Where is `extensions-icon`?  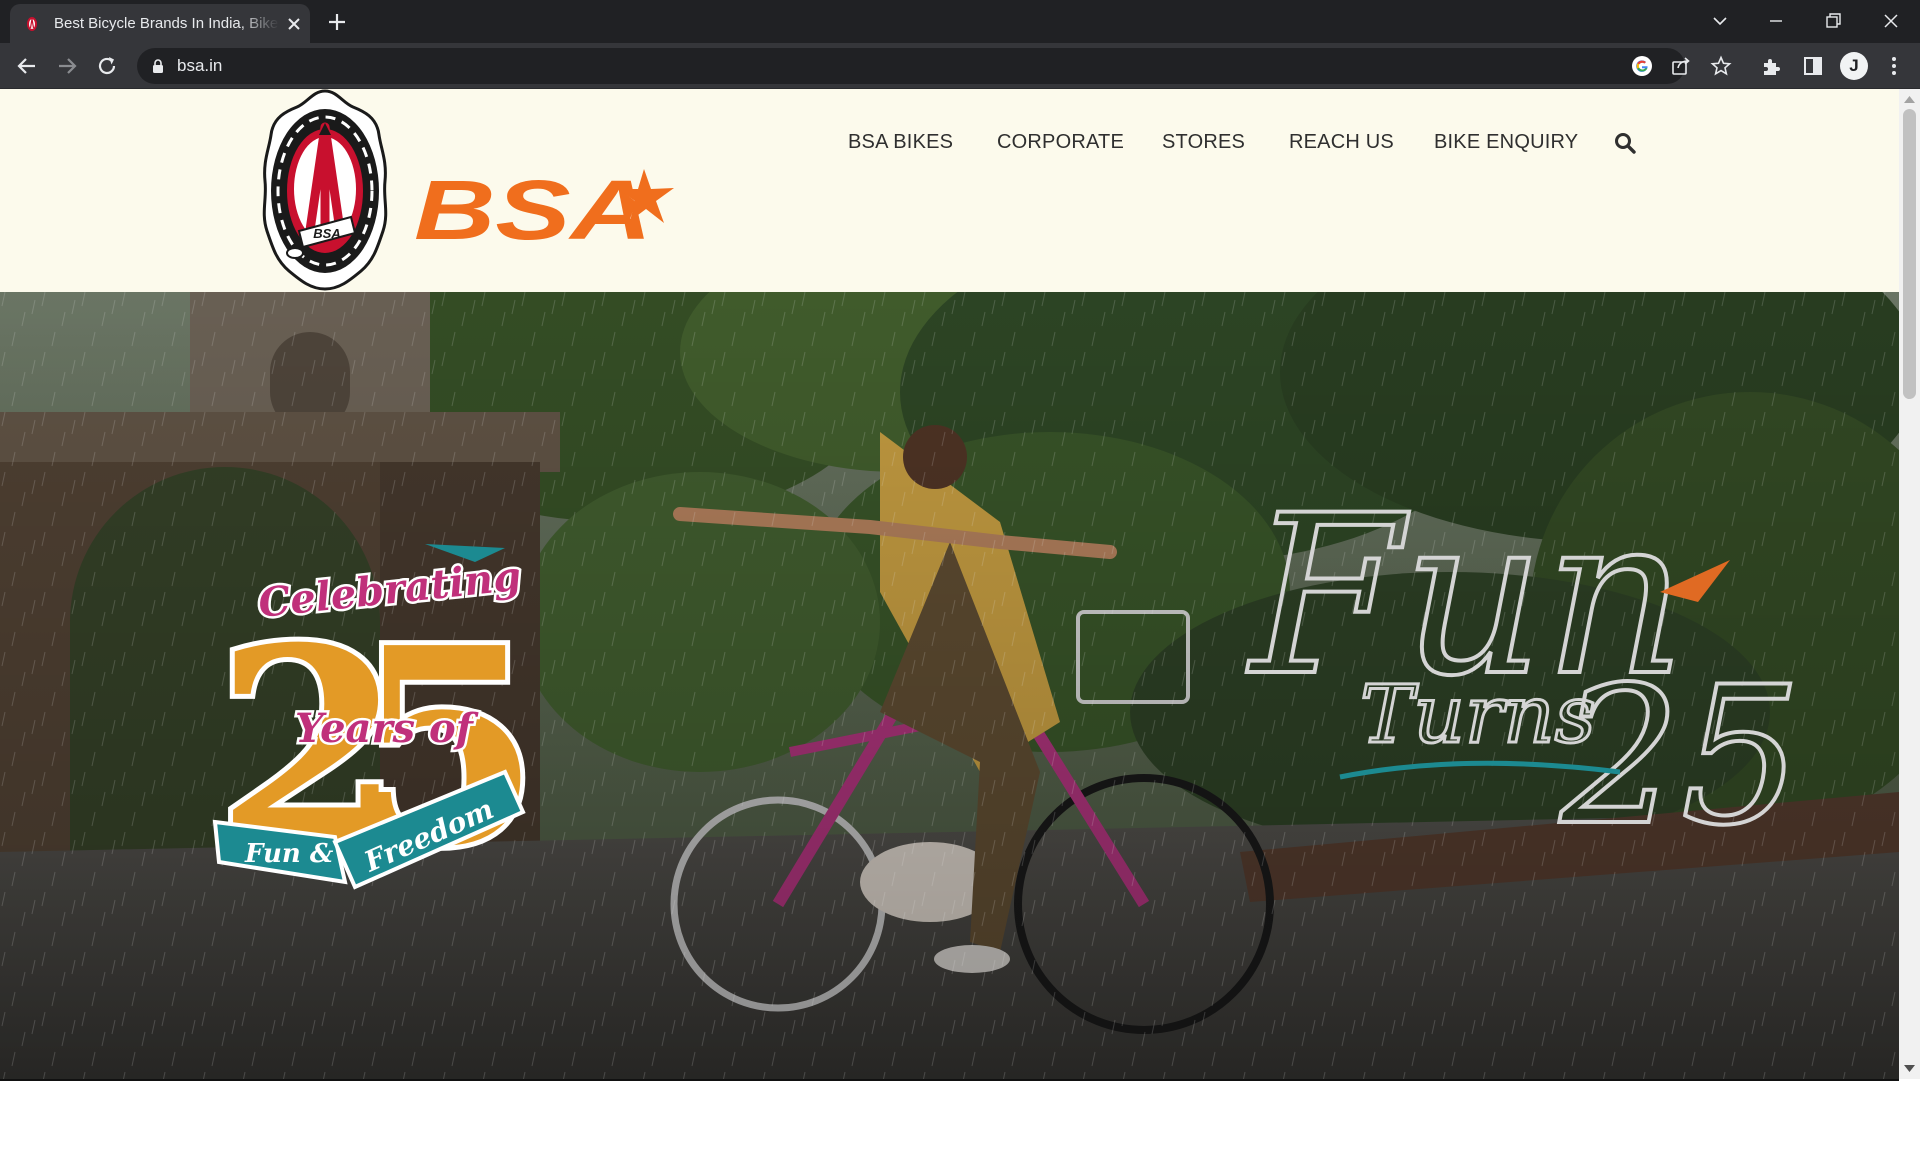 extensions-icon is located at coordinates (1772, 66).